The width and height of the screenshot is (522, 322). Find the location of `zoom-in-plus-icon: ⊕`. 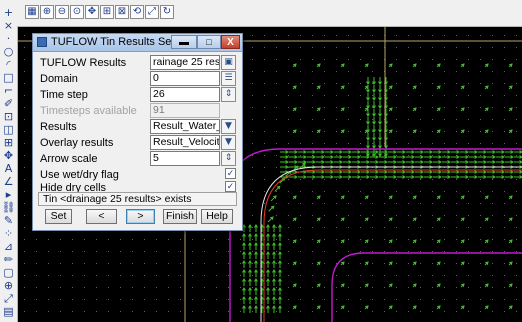

zoom-in-plus-icon: ⊕ is located at coordinates (47, 12).